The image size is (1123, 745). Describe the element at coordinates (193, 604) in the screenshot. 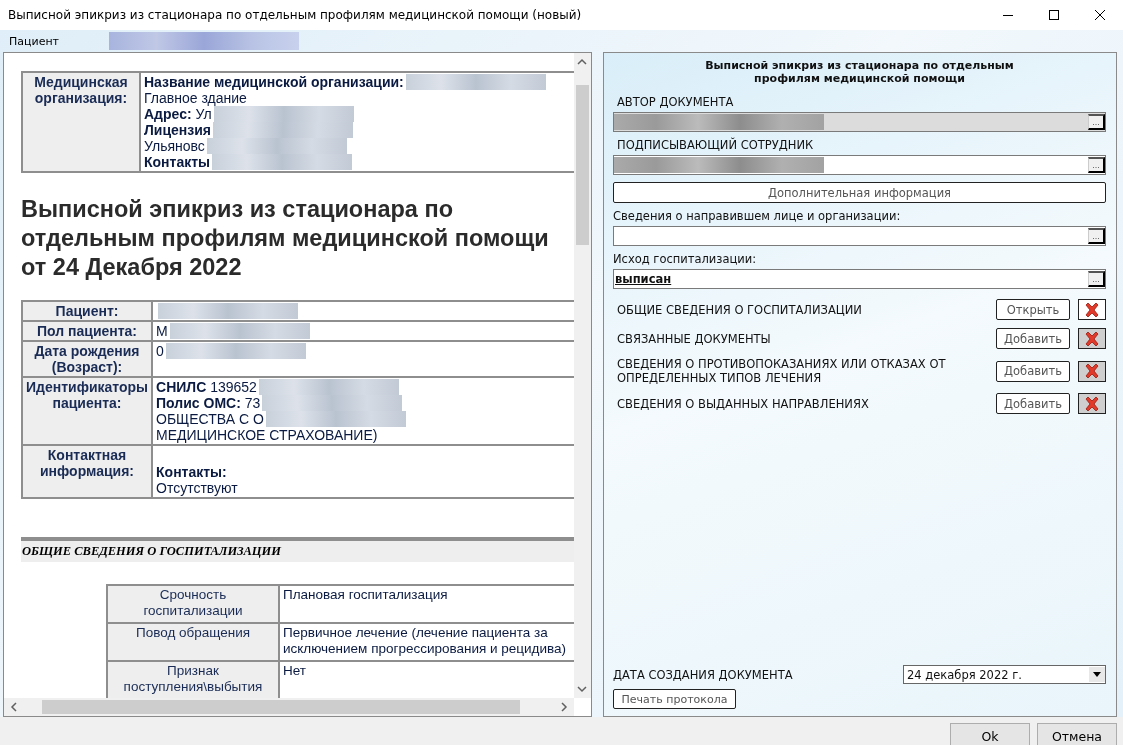

I see `table-header-cell: Срочность госпитализации` at that location.